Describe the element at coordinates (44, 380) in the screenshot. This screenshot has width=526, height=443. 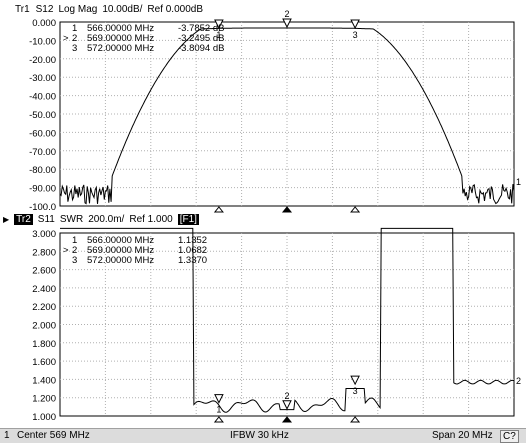
I see `trace2-ytick-label: 1.400` at that location.